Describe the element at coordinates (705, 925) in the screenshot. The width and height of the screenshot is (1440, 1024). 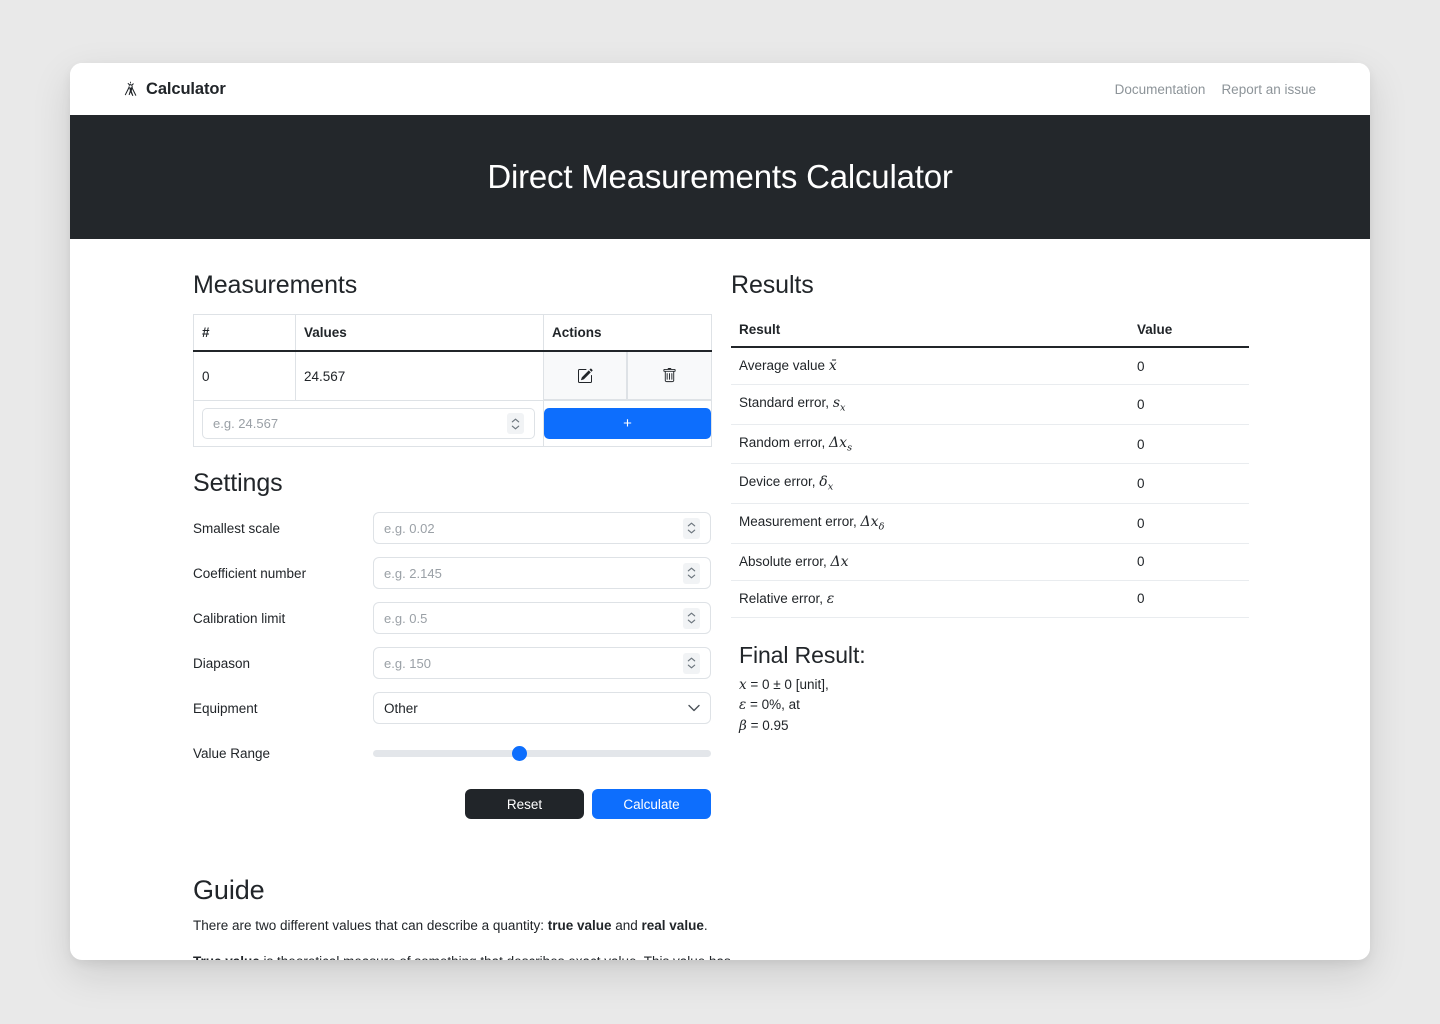
I see `guide-p1-end: .` at that location.